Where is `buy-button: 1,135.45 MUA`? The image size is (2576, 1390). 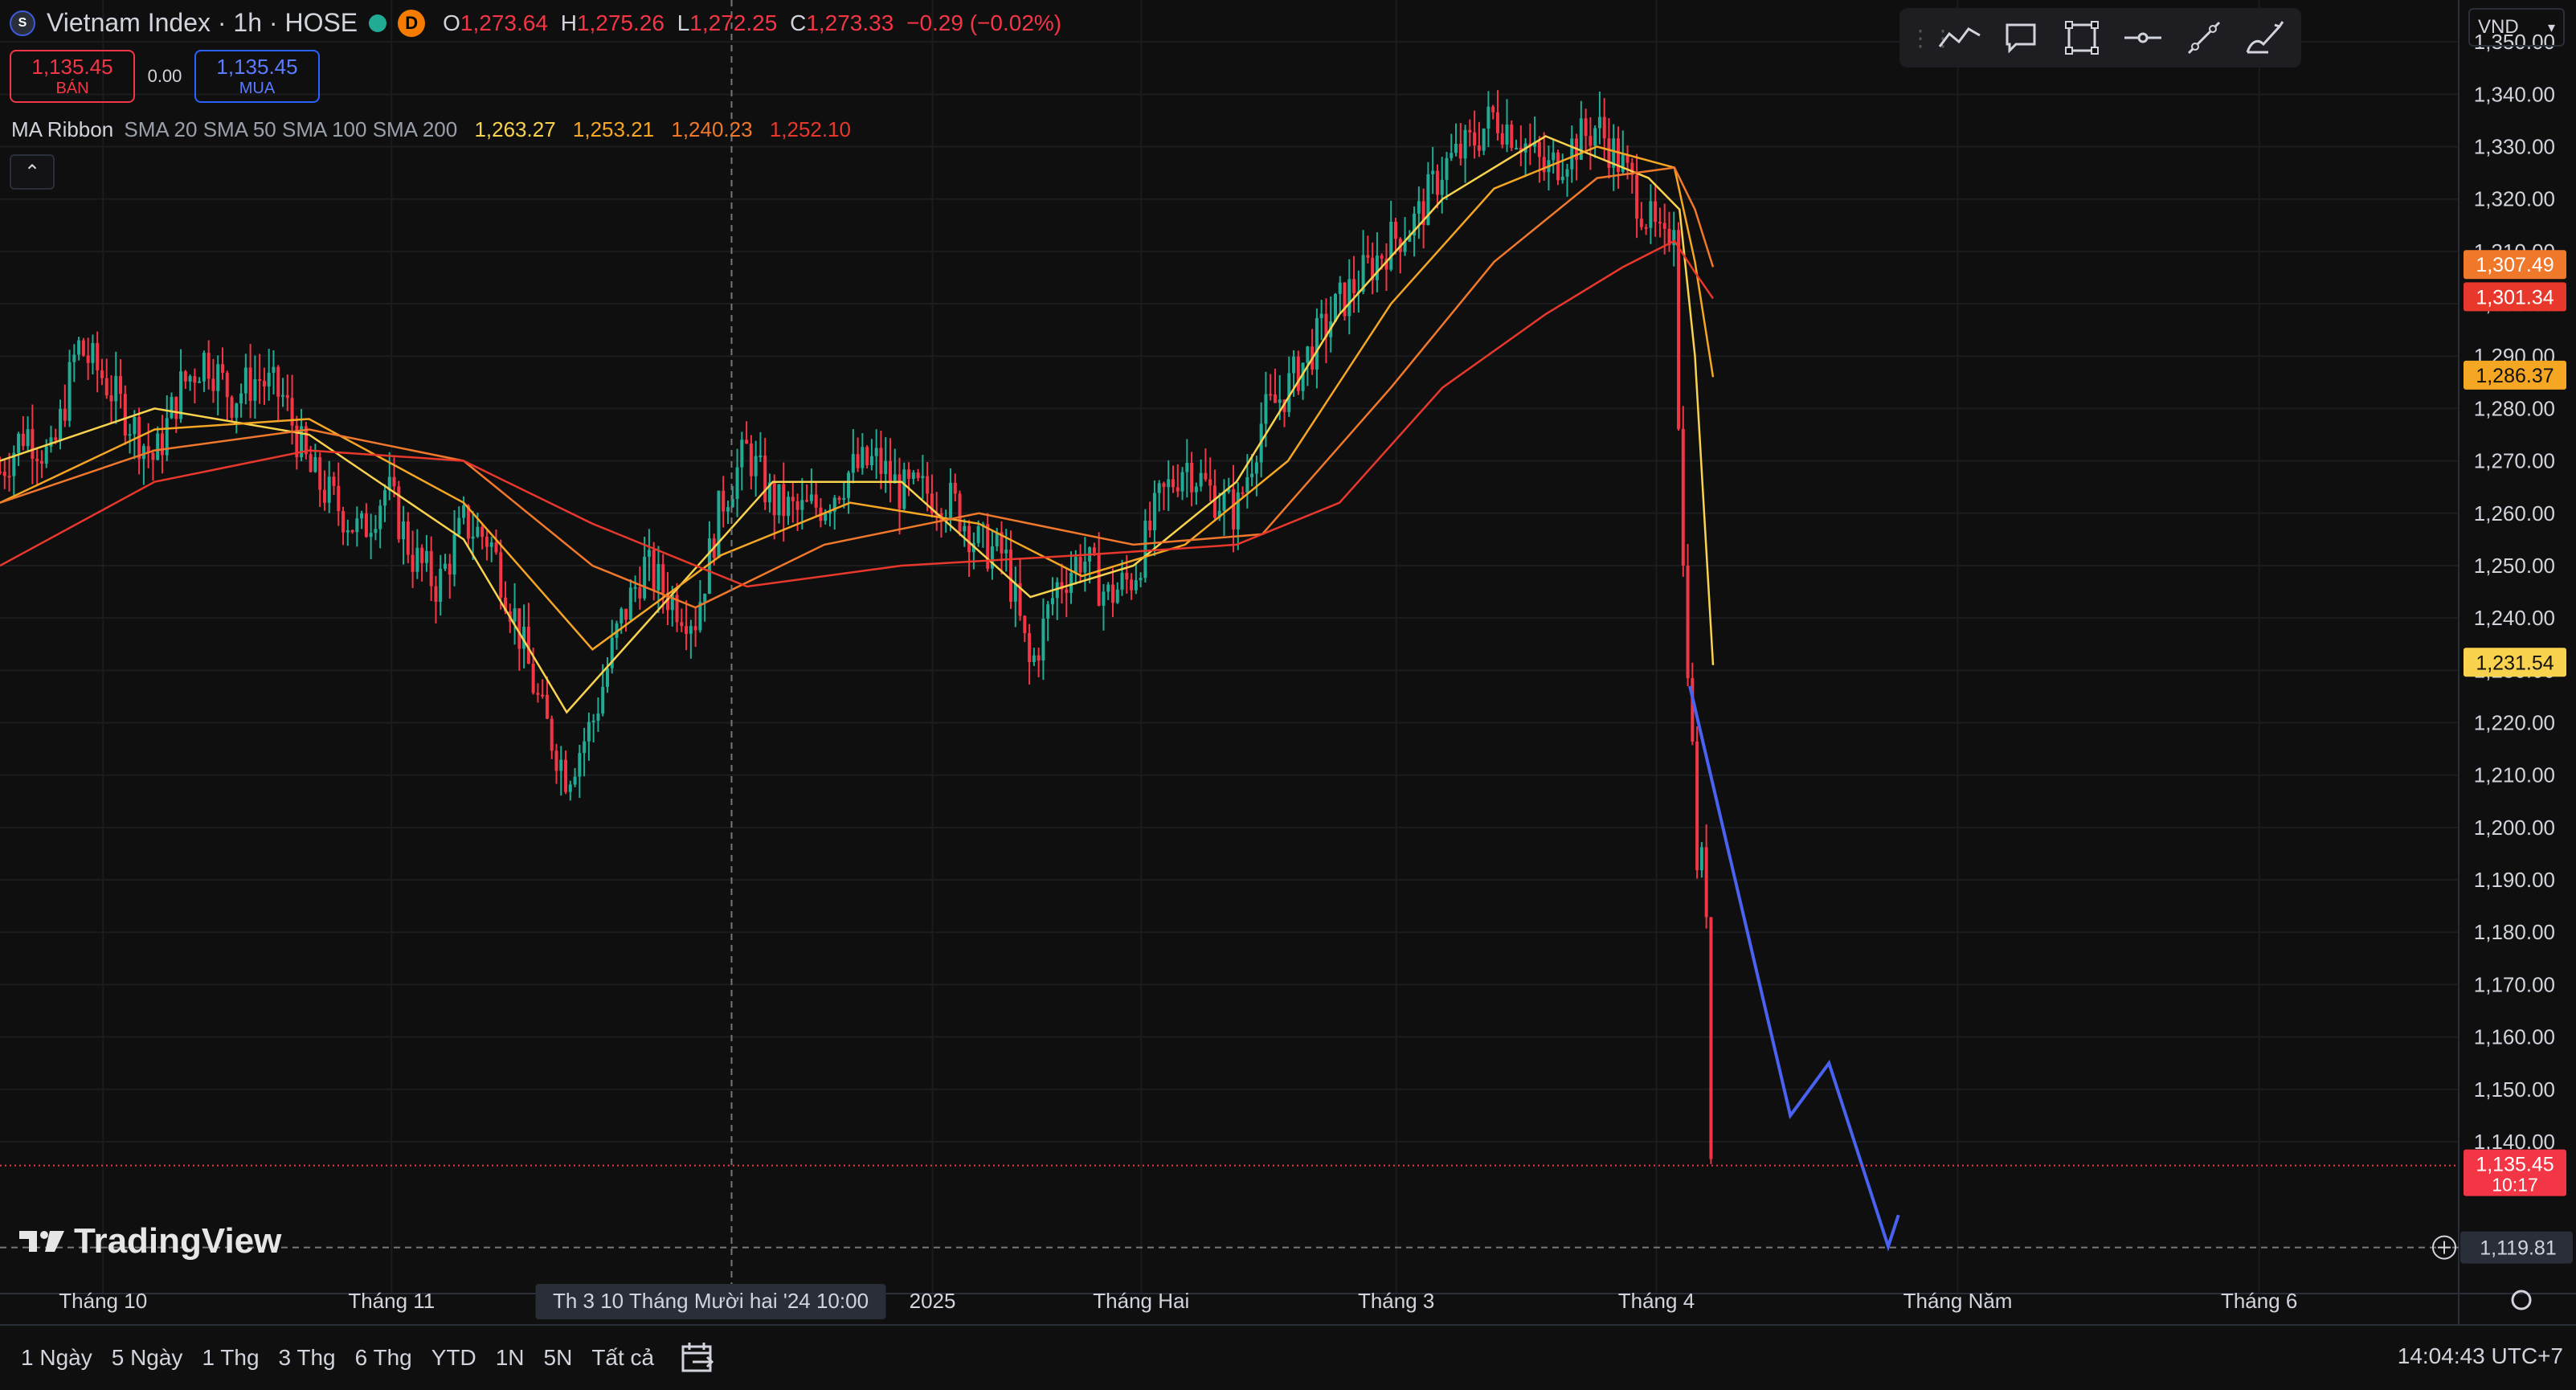 buy-button: 1,135.45 MUA is located at coordinates (257, 76).